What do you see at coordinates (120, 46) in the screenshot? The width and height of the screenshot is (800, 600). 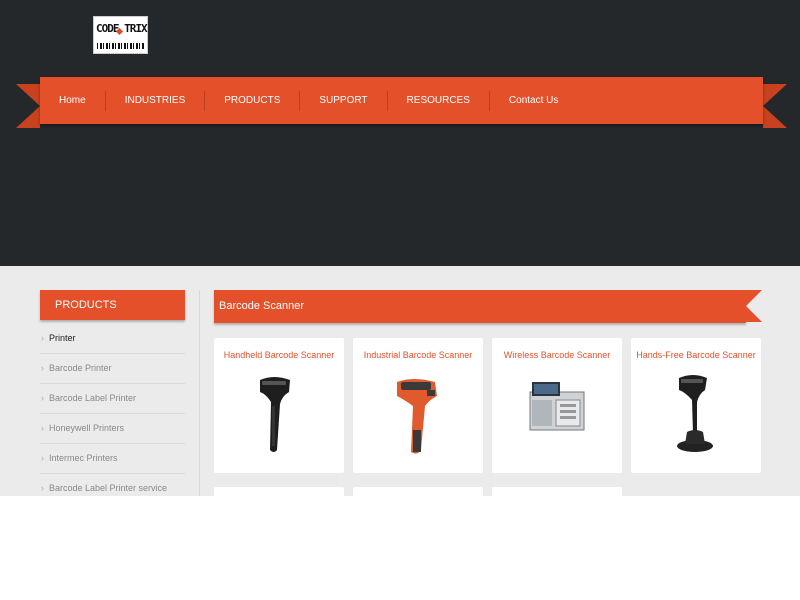 I see `logo-barcode-icon` at bounding box center [120, 46].